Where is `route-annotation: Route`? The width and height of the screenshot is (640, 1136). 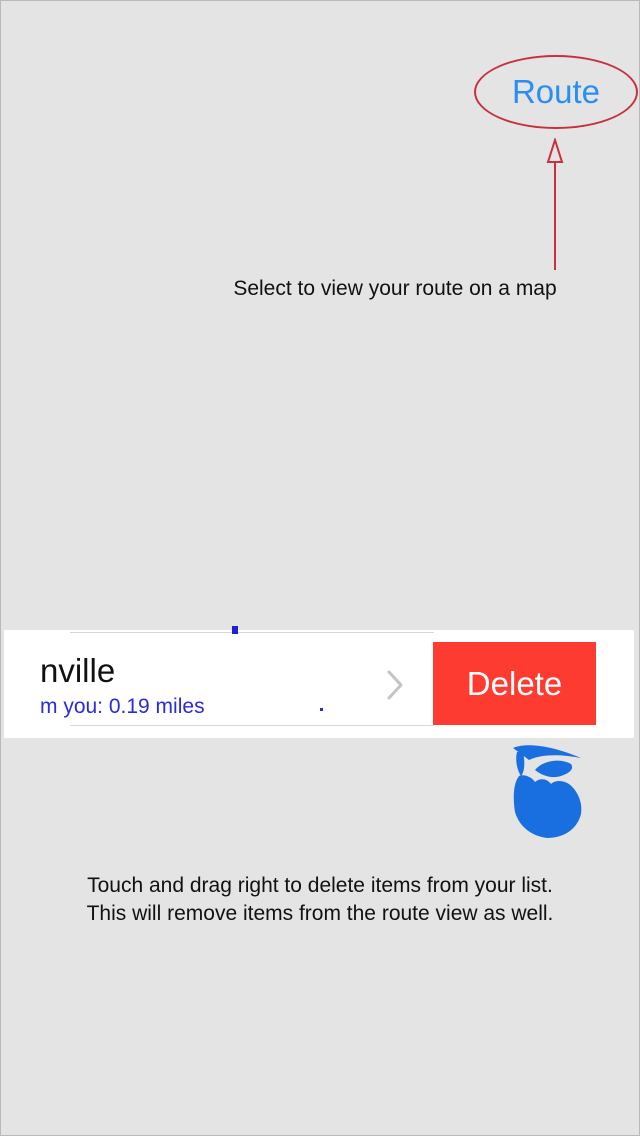 route-annotation: Route is located at coordinates (556, 92).